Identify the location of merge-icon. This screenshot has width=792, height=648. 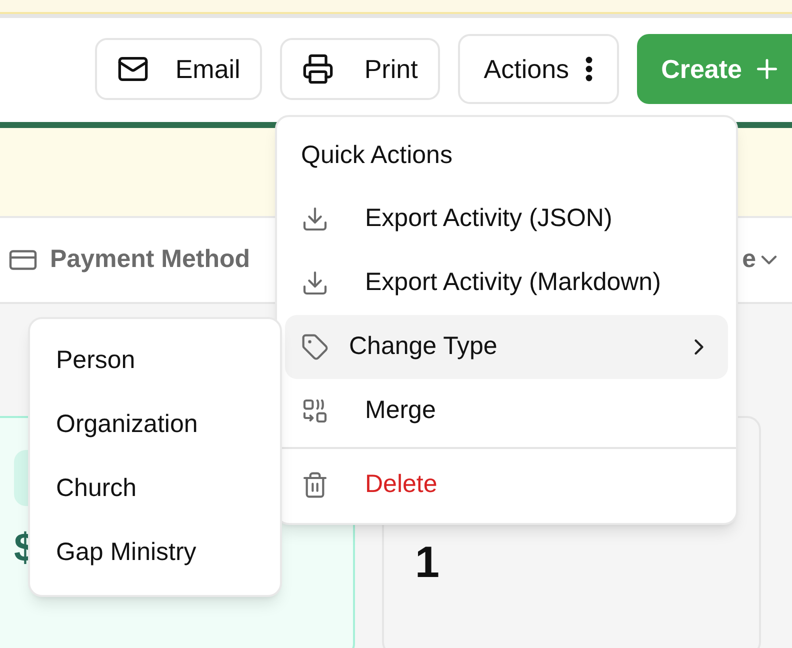
(315, 410).